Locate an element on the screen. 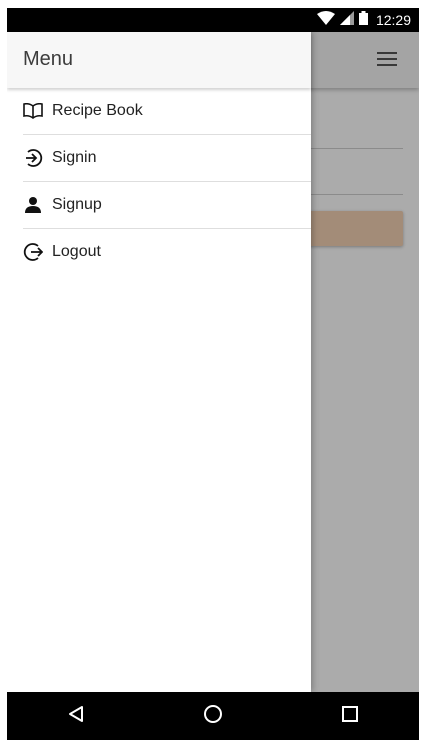 The width and height of the screenshot is (426, 746). recents-icon is located at coordinates (350, 716).